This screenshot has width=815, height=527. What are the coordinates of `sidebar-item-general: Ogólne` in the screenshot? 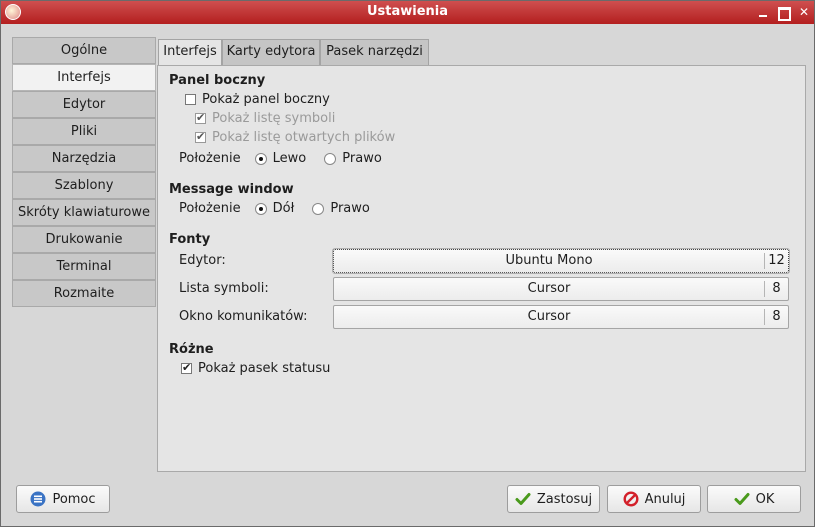 It's located at (84, 50).